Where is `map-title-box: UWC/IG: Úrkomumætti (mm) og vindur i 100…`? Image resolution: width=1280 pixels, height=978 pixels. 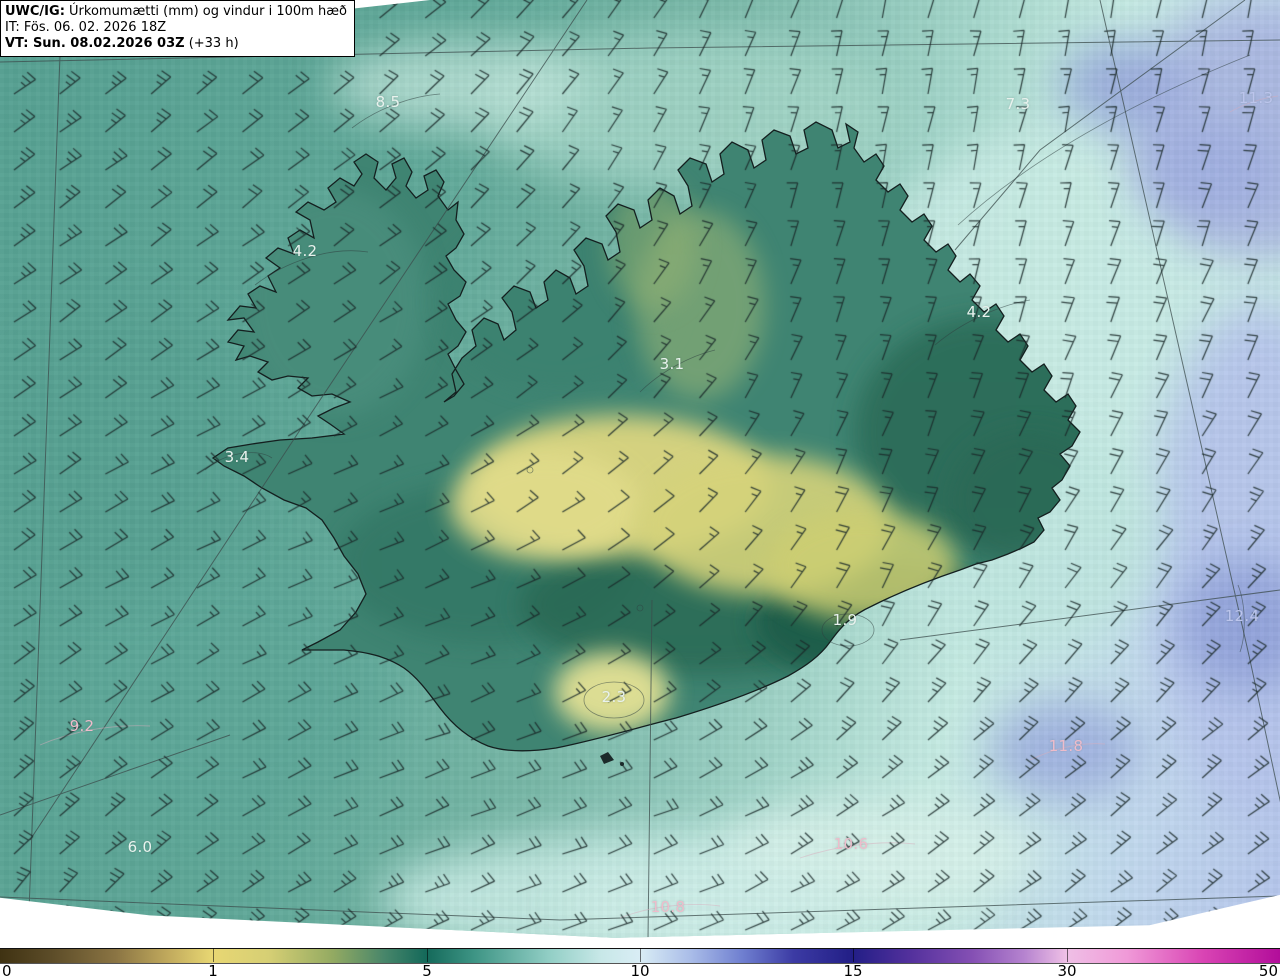
map-title-box: UWC/IG: Úrkomumætti (mm) og vindur i 100… is located at coordinates (177, 28).